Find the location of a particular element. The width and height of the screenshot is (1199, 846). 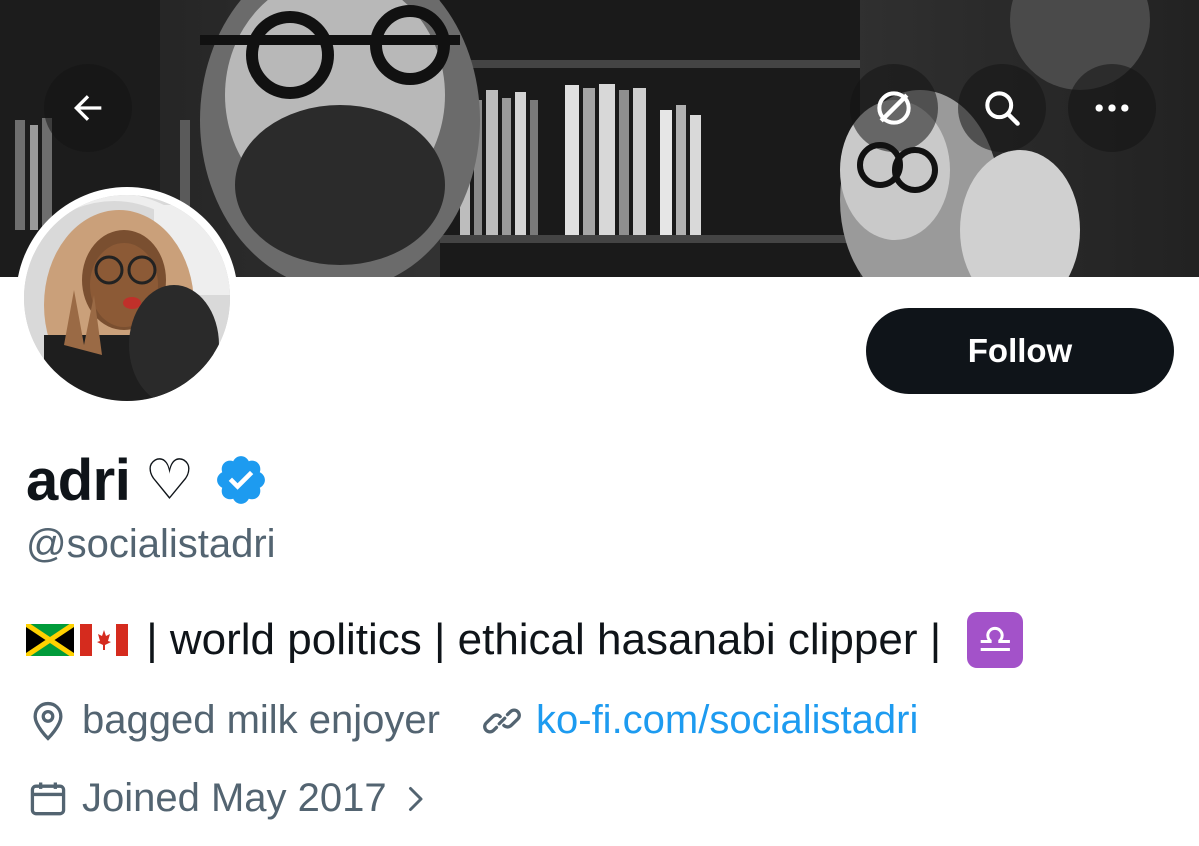

arrow-left-icon is located at coordinates (88, 108).